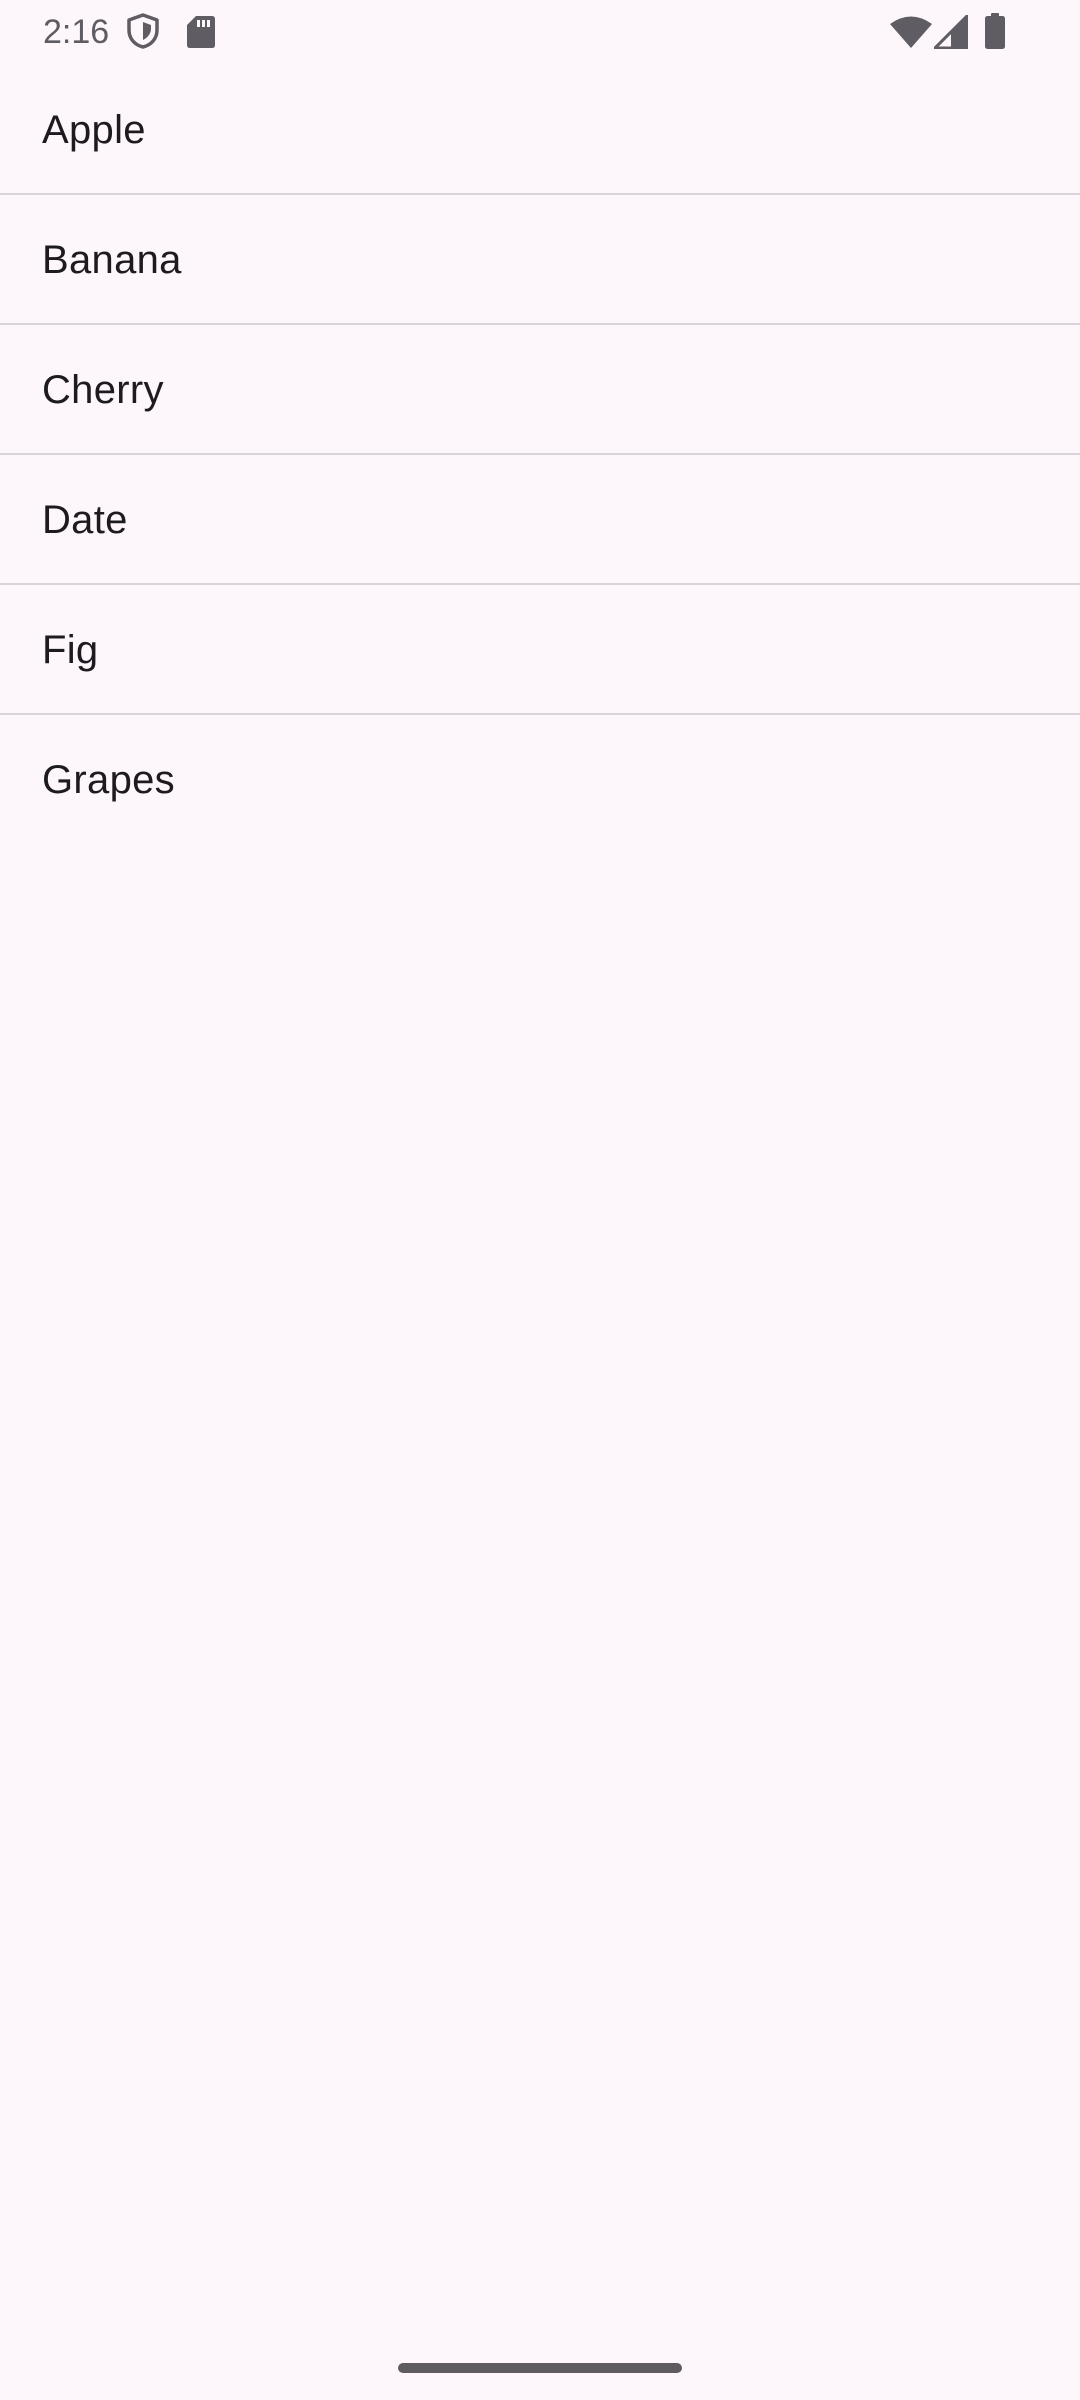 The image size is (1080, 2400). I want to click on wifi-icon, so click(911, 32).